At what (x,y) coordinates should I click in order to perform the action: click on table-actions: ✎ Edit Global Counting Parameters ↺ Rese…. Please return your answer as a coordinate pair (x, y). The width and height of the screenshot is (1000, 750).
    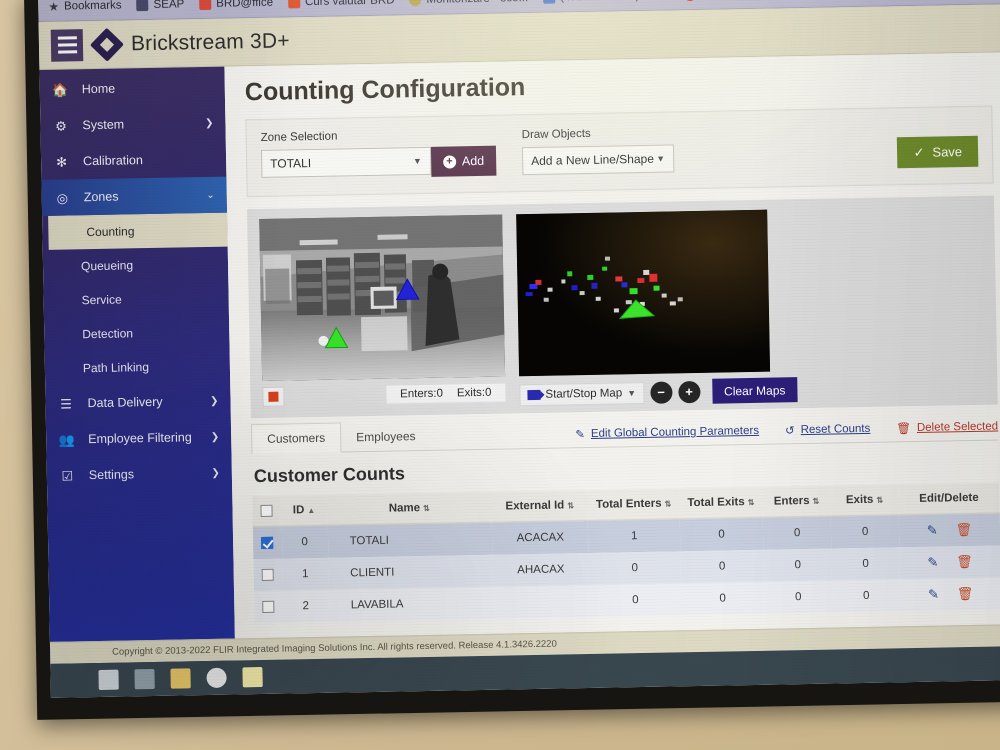
    Looking at the image, I should click on (786, 433).